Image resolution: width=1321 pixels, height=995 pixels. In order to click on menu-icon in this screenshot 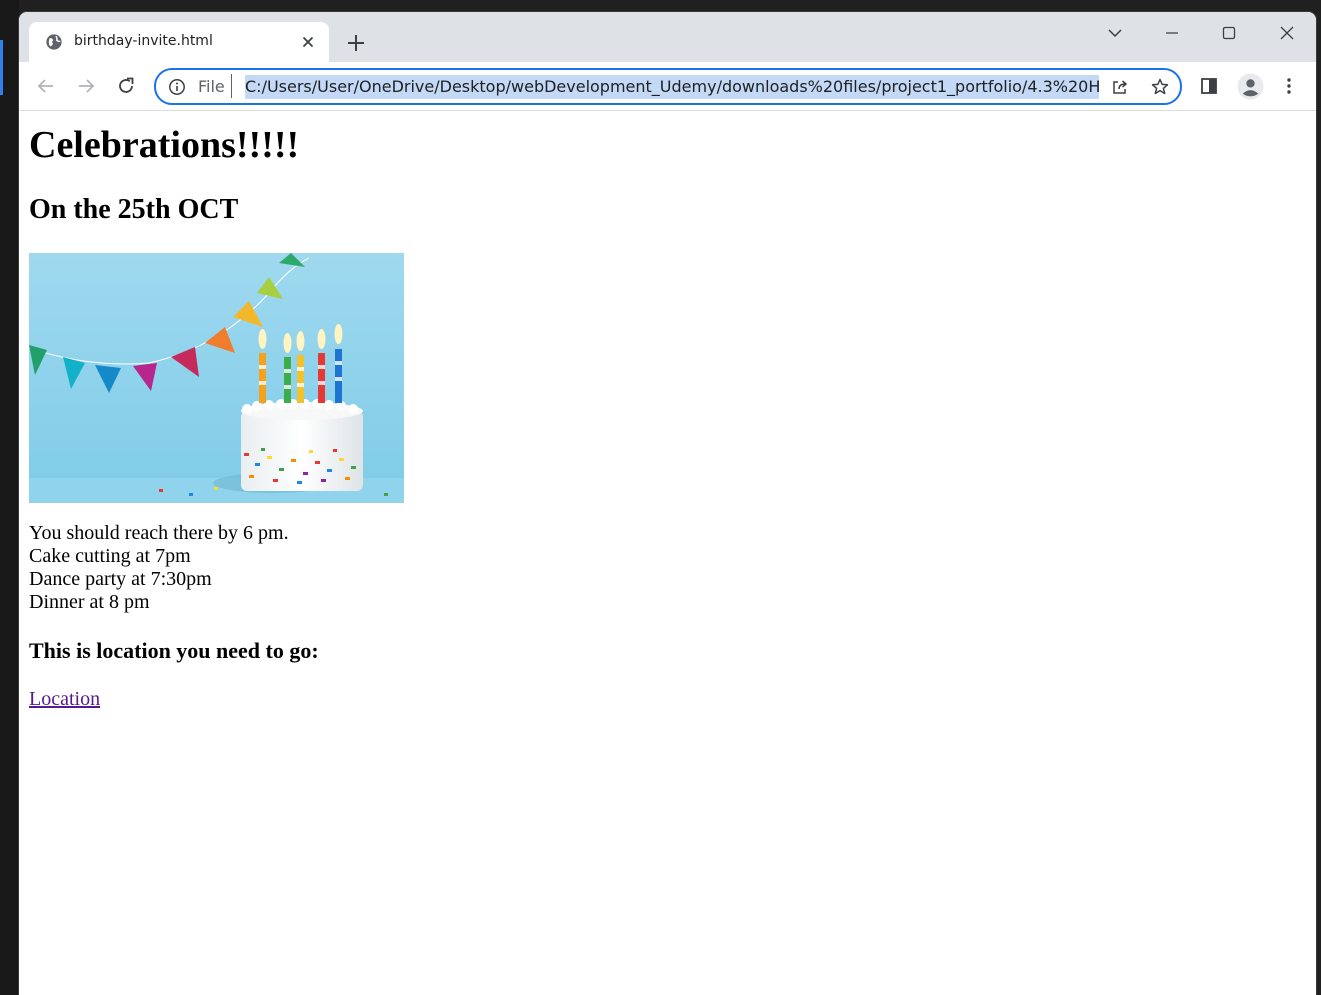, I will do `click(1289, 86)`.